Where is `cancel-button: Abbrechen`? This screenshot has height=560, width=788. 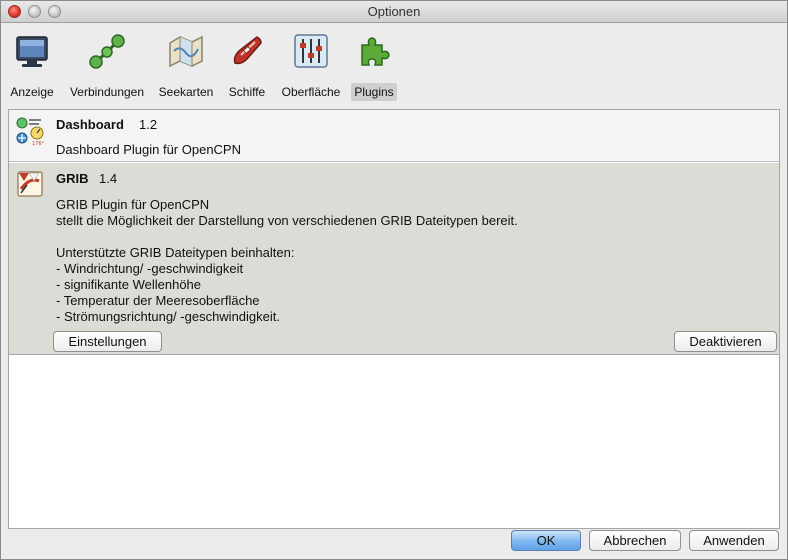 cancel-button: Abbrechen is located at coordinates (635, 540).